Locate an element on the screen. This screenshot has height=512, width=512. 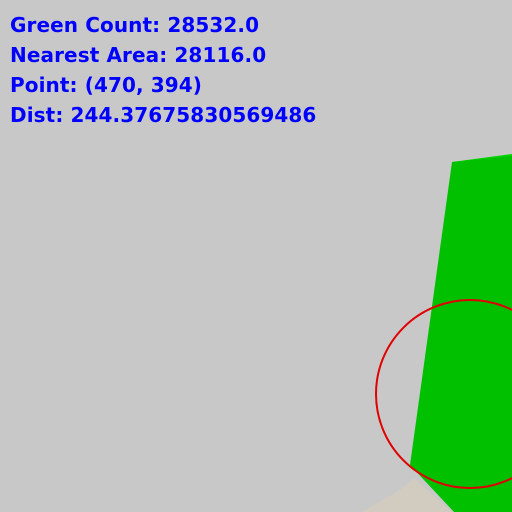
distance-text: Dist: 244.37675830569486 is located at coordinates (163, 115).